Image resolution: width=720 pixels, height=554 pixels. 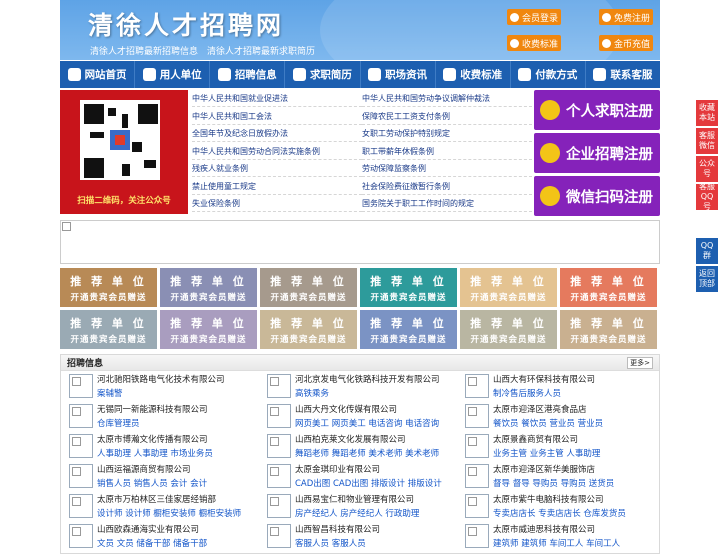 What do you see at coordinates (597, 110) in the screenshot?
I see `personal-register-button: 个人求职注册` at bounding box center [597, 110].